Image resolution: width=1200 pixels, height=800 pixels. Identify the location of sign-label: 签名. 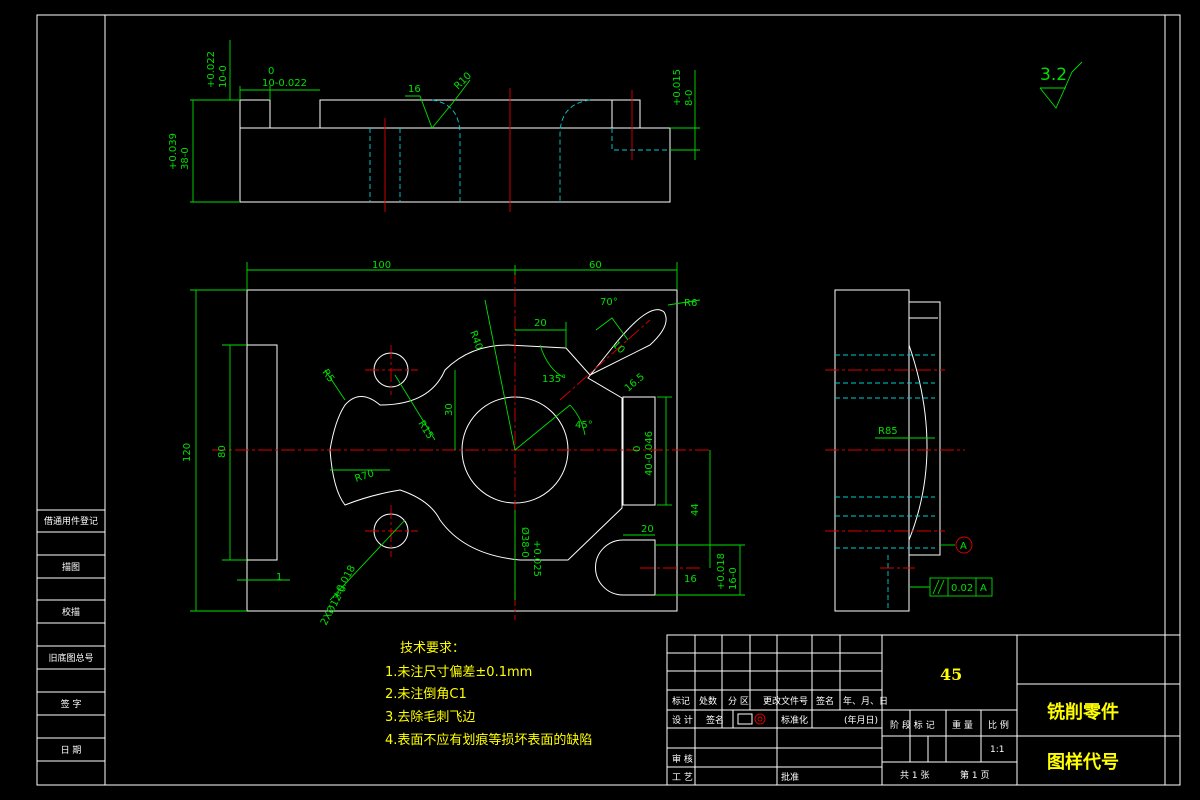
(715, 720).